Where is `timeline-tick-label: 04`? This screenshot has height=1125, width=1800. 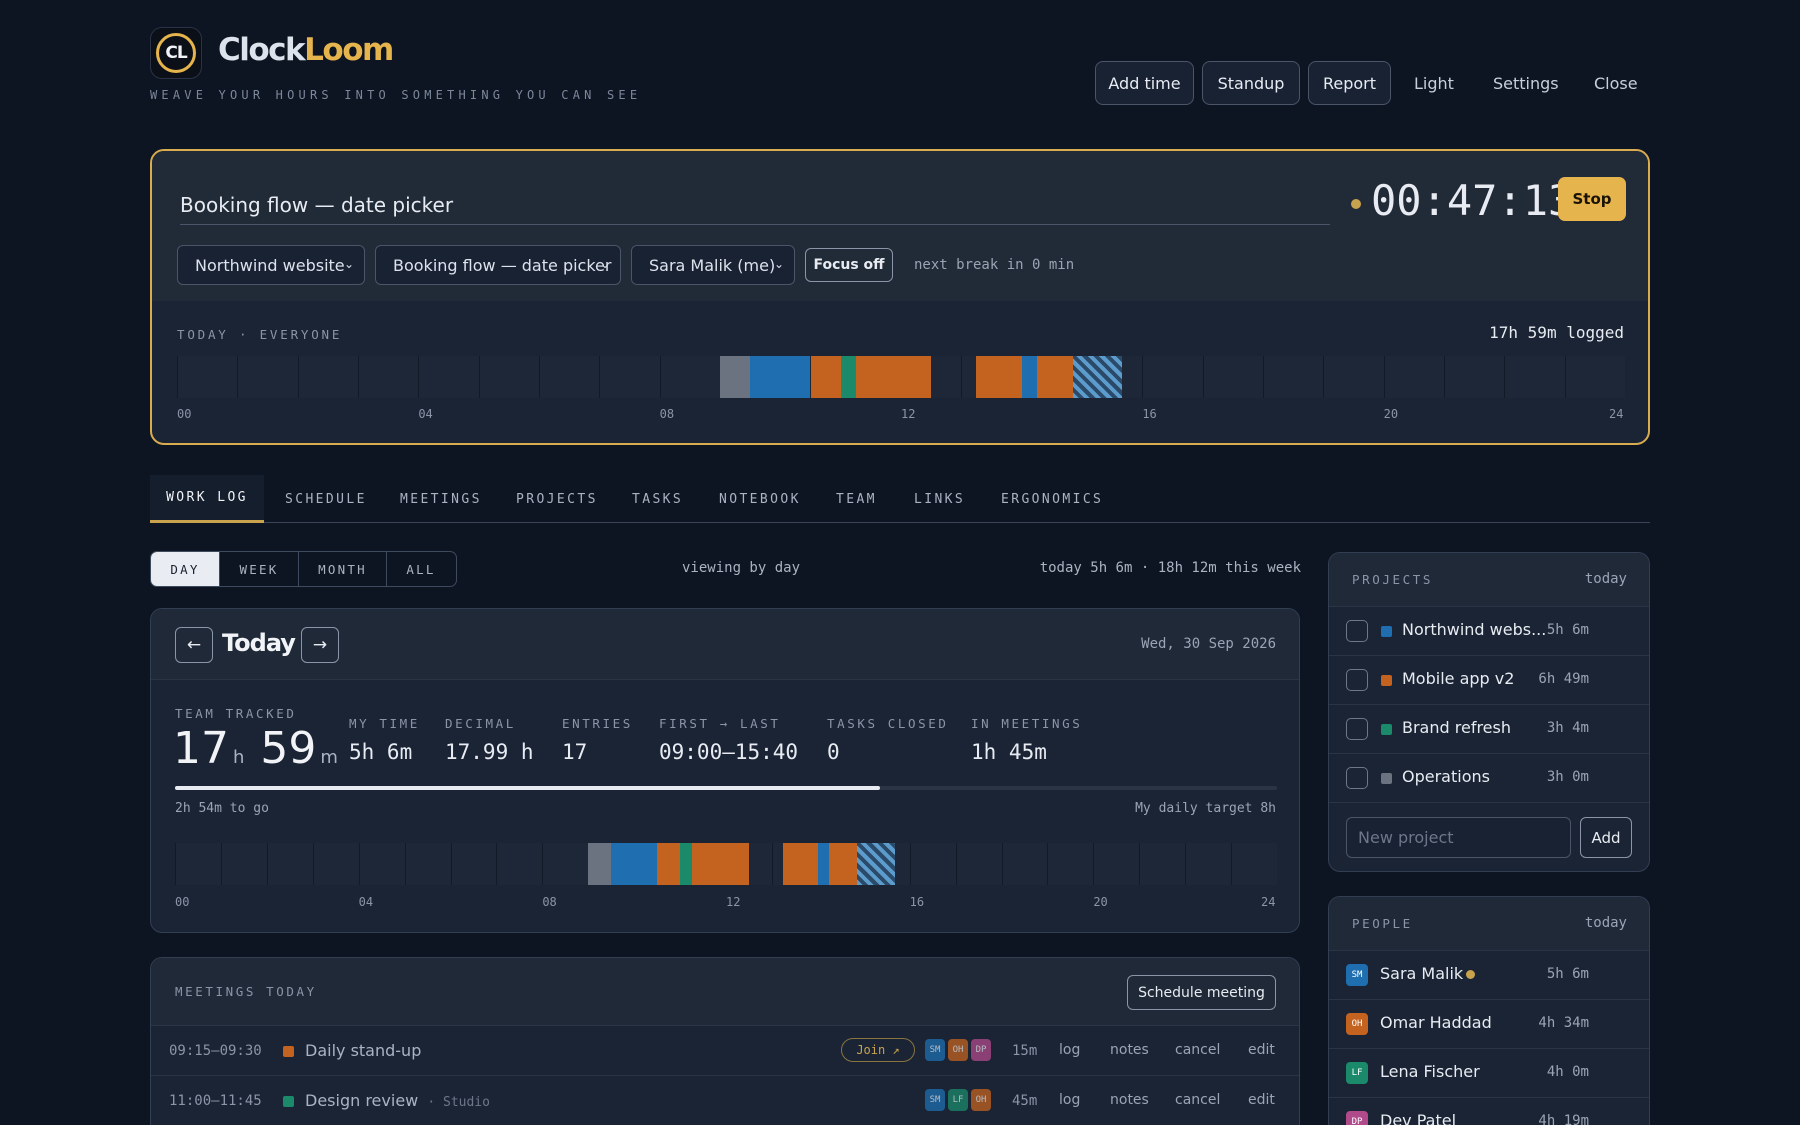
timeline-tick-label: 04 is located at coordinates (366, 902).